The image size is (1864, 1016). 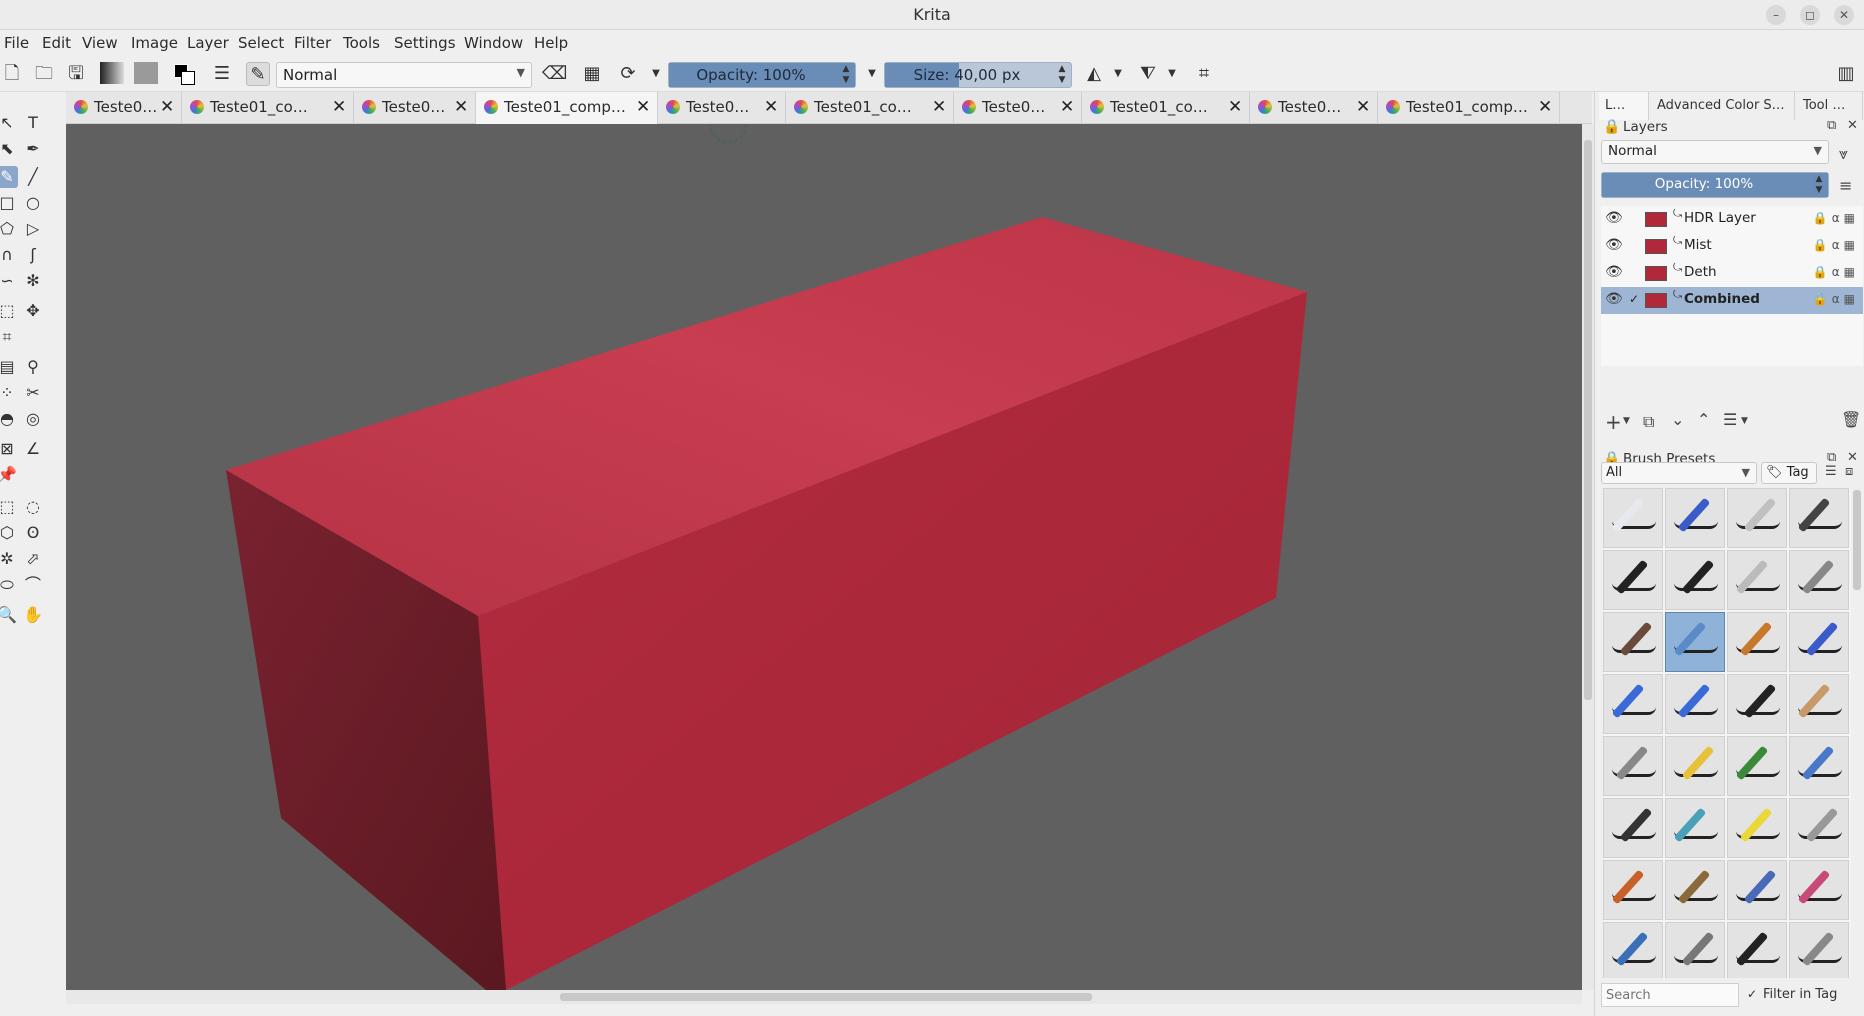 What do you see at coordinates (33, 615) in the screenshot?
I see `pan-tool-icon: ✋` at bounding box center [33, 615].